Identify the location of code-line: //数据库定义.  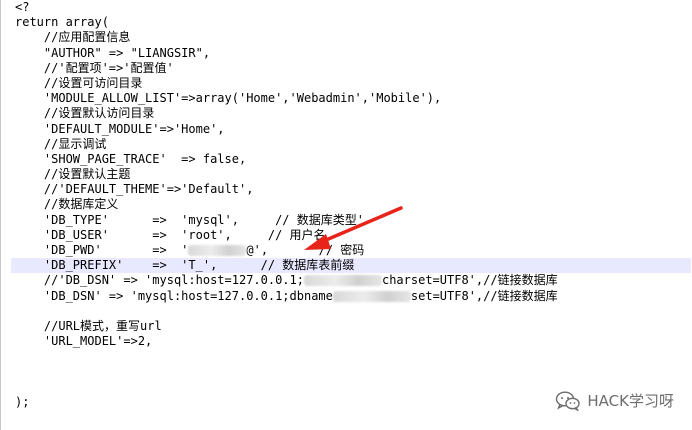
(67, 204).